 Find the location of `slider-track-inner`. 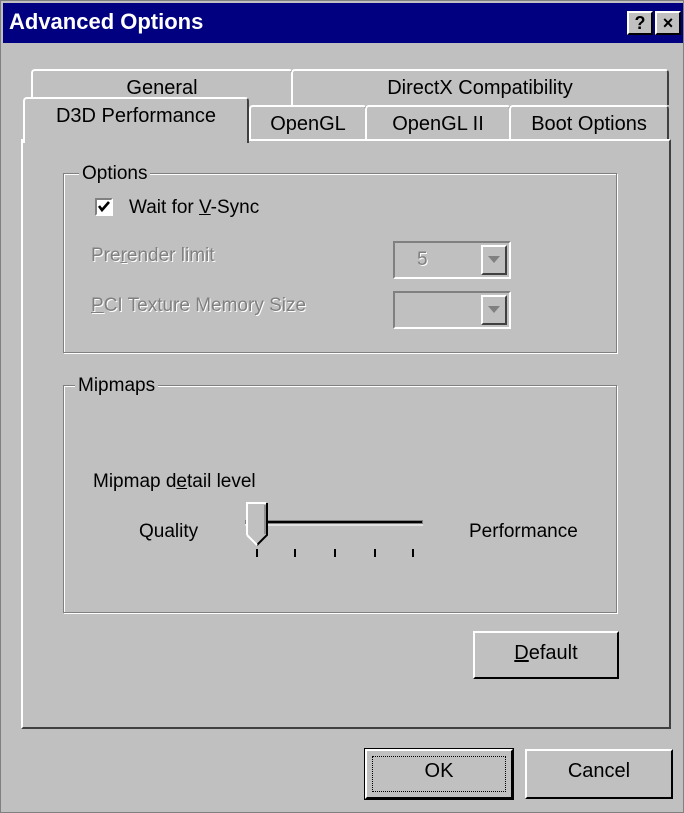

slider-track-inner is located at coordinates (334, 522).